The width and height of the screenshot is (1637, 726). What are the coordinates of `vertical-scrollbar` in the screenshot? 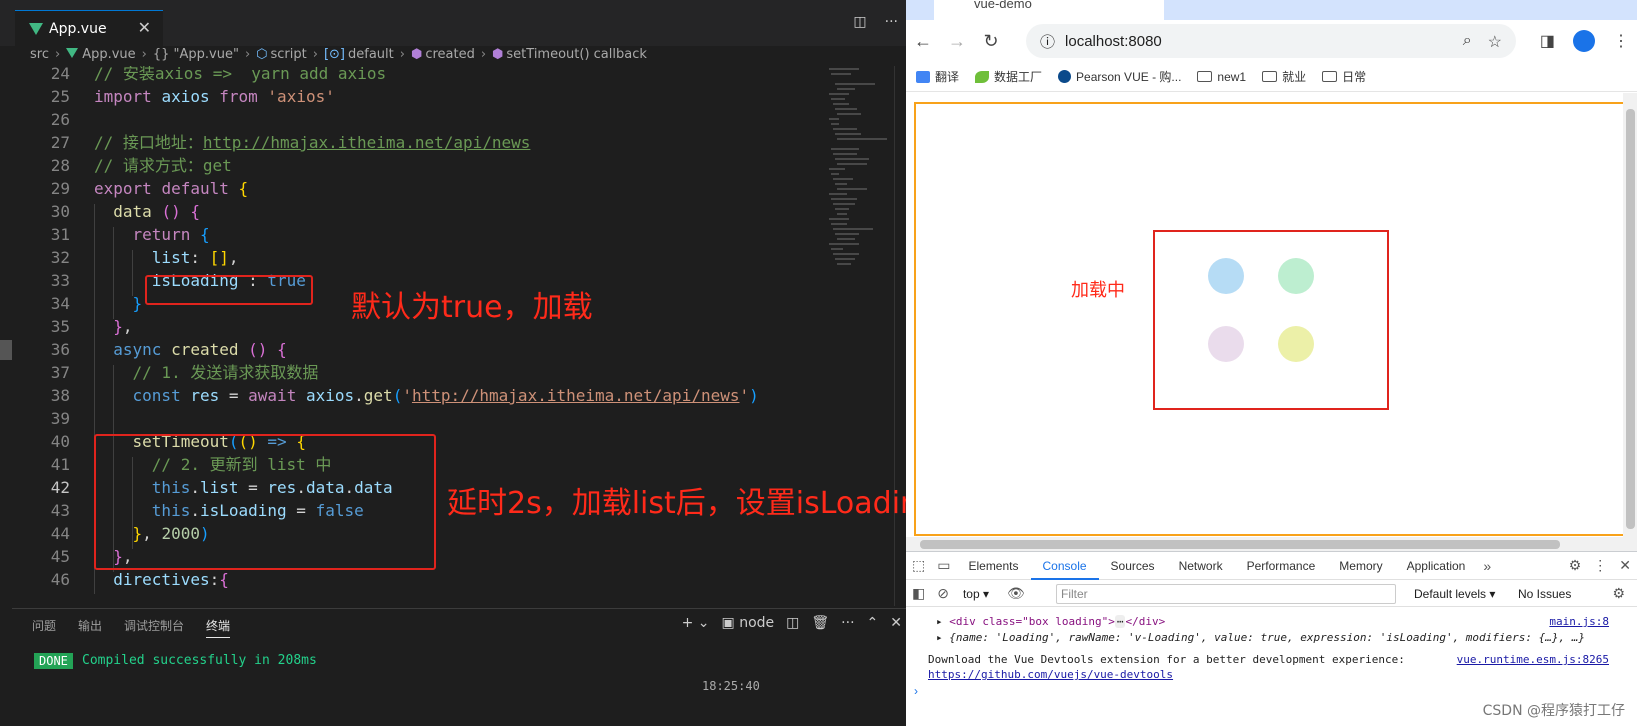 It's located at (1630, 322).